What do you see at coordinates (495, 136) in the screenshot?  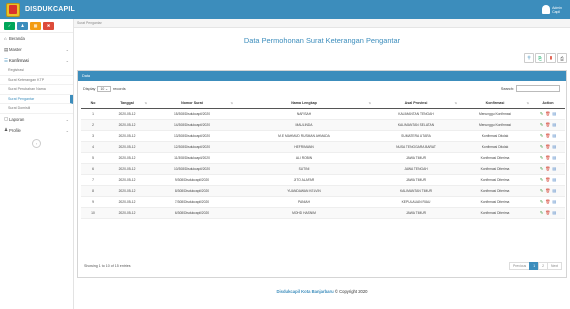 I see `table-cell: Konfirmasi Ditolak` at bounding box center [495, 136].